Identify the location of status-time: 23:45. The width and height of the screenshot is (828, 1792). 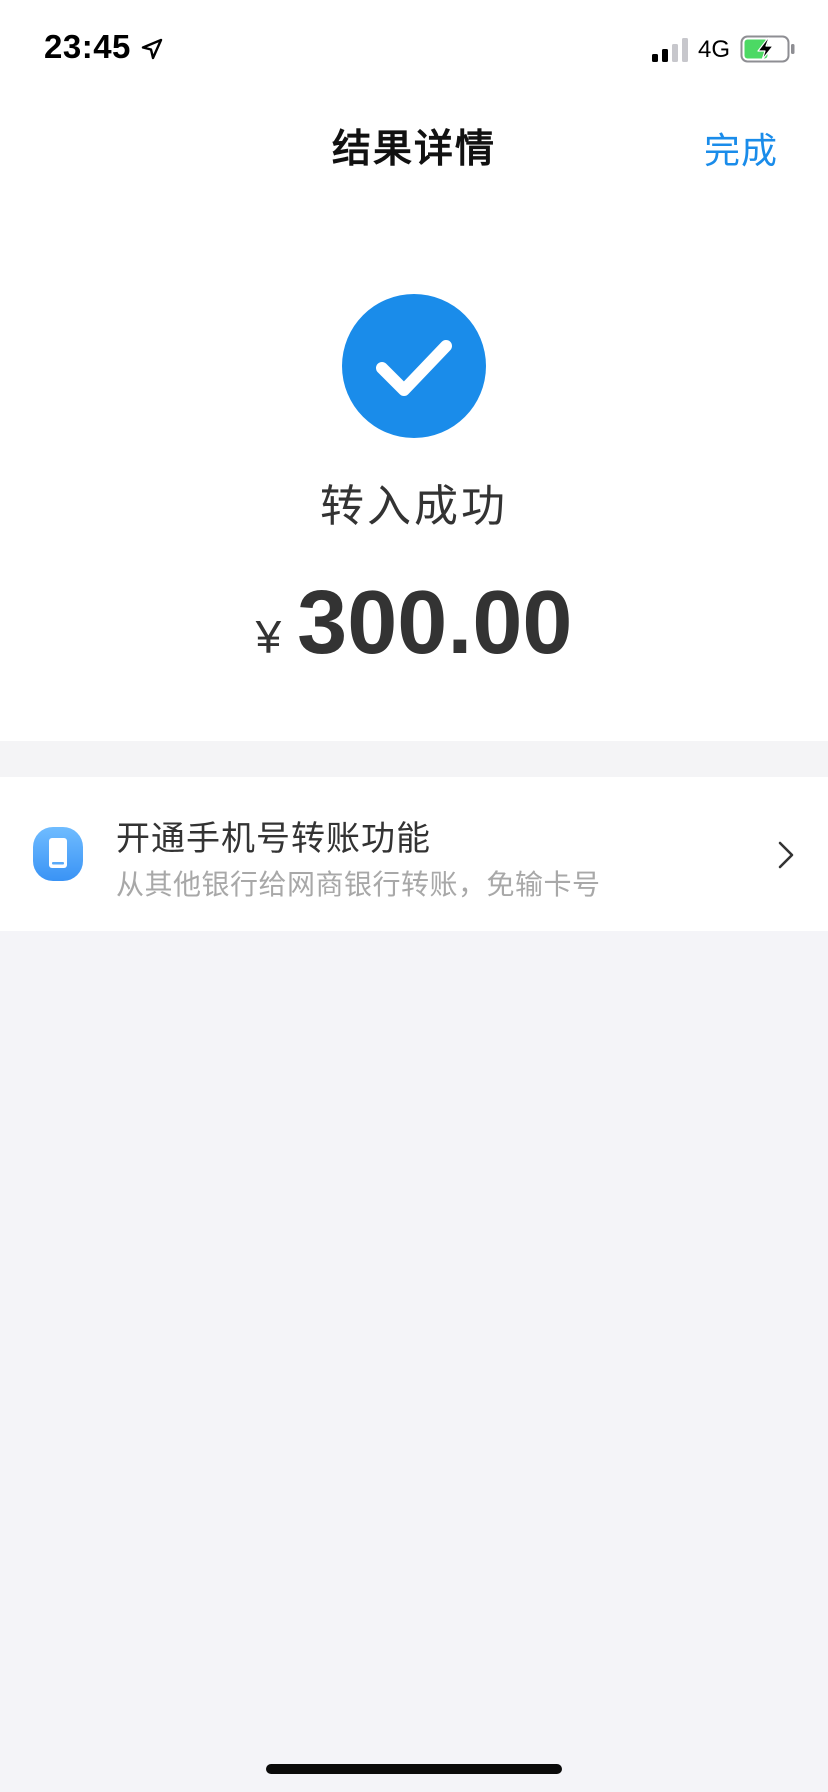
(87, 46).